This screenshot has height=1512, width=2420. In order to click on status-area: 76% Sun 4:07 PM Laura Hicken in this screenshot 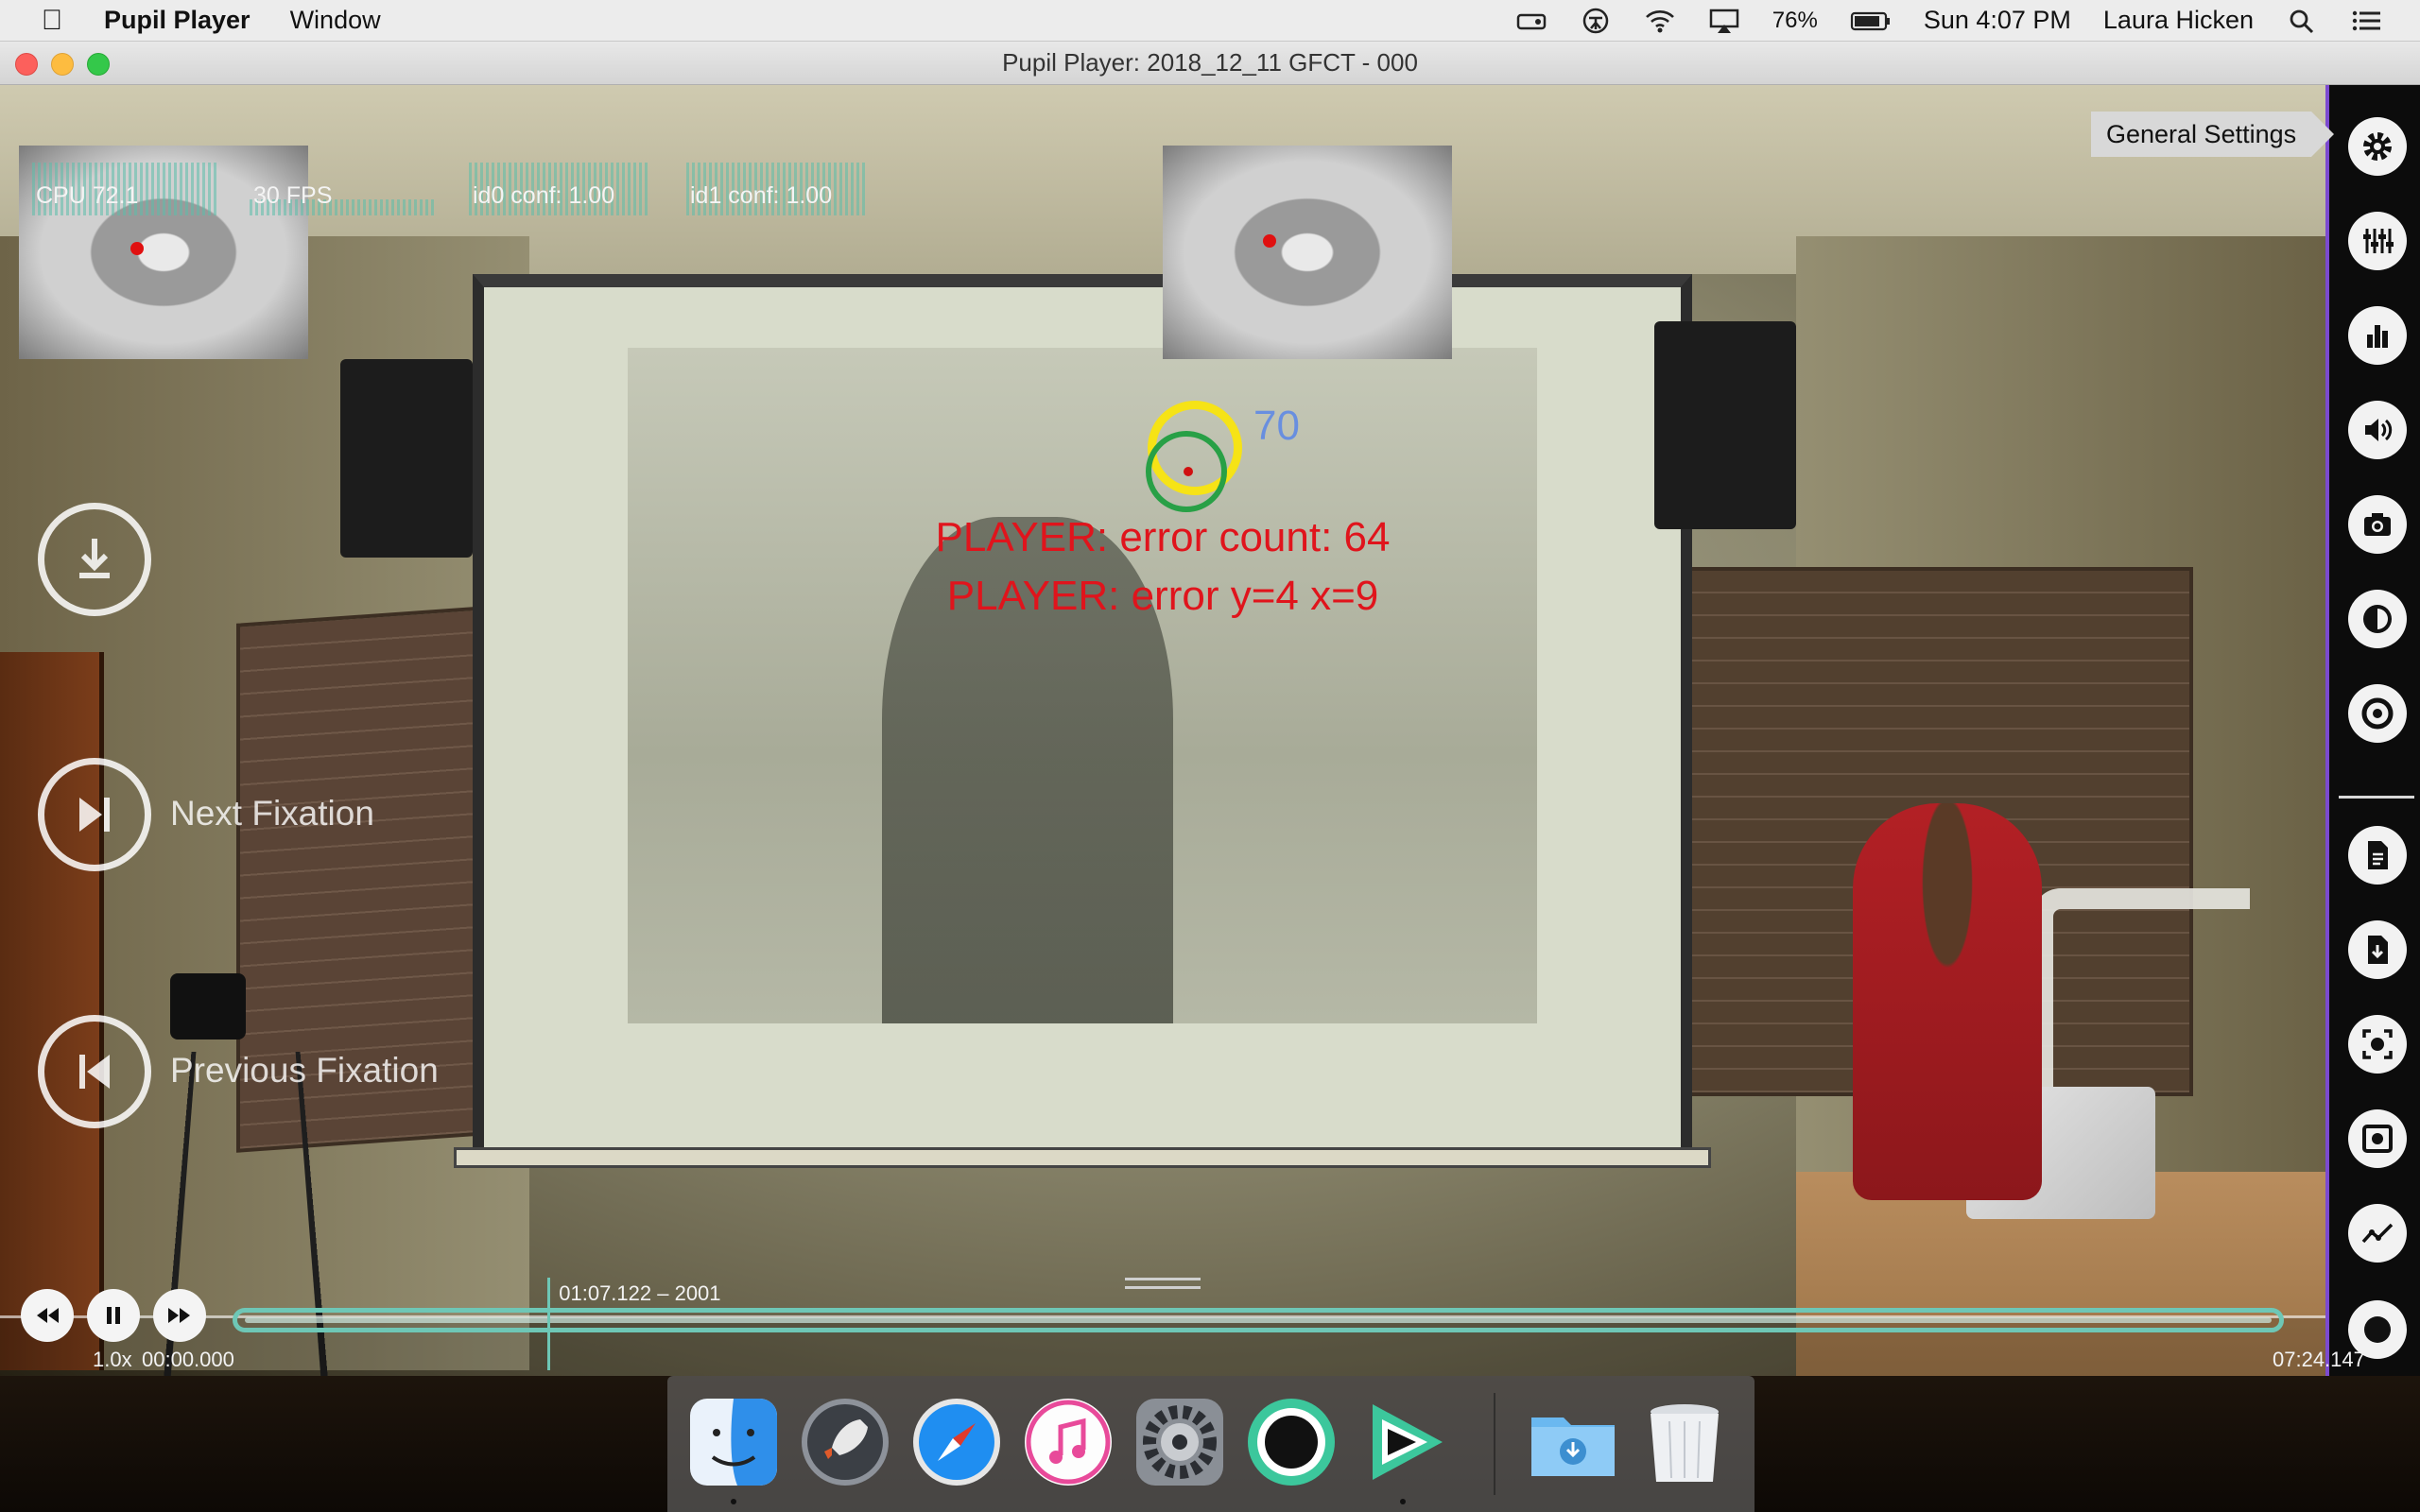, I will do `click(1968, 20)`.